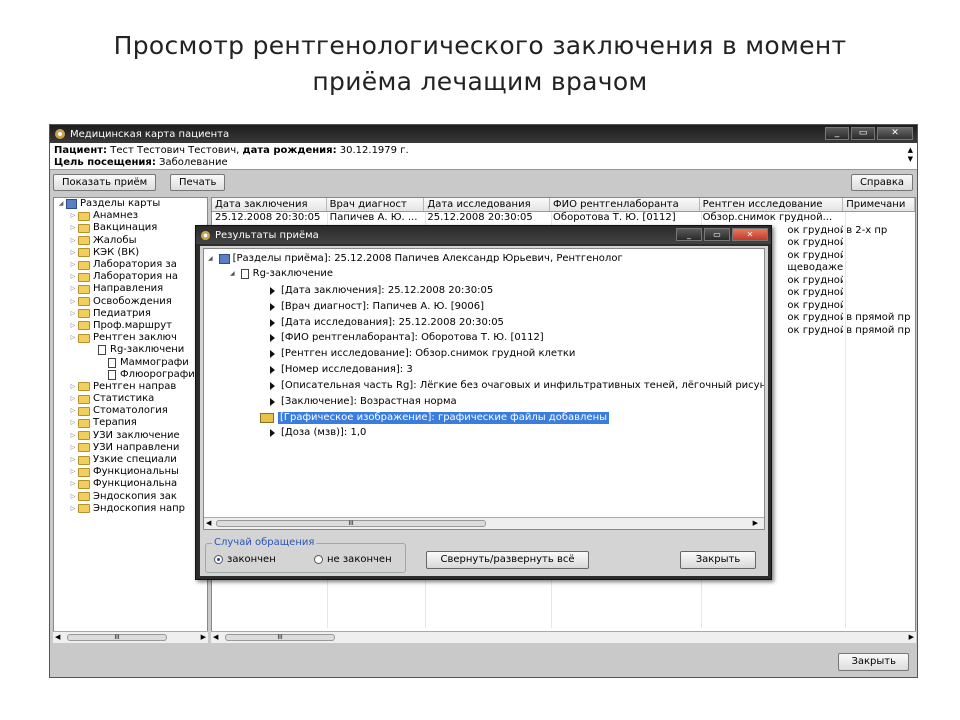 The image size is (960, 720). What do you see at coordinates (879, 204) in the screenshot?
I see `column-header: Примечани` at bounding box center [879, 204].